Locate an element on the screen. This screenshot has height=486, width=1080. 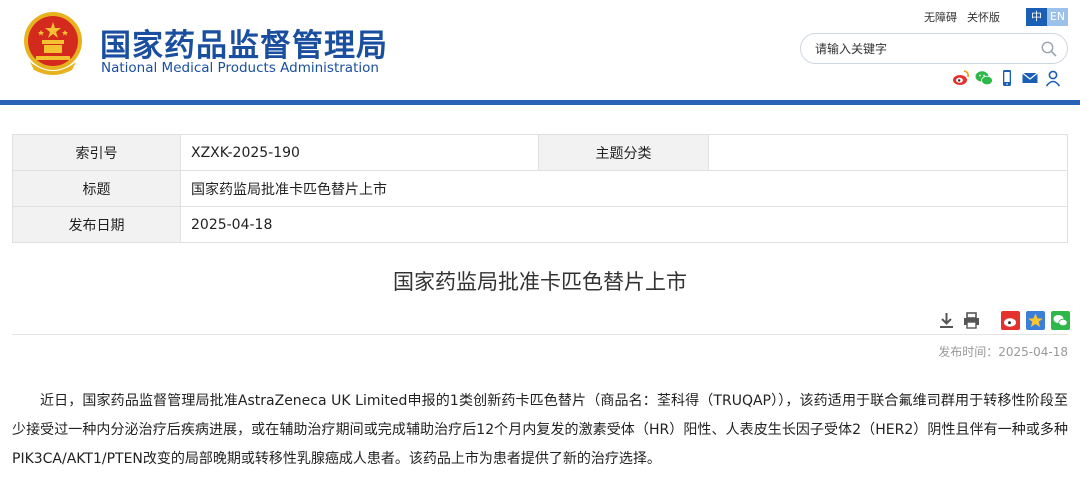
social-links is located at coordinates (1007, 78).